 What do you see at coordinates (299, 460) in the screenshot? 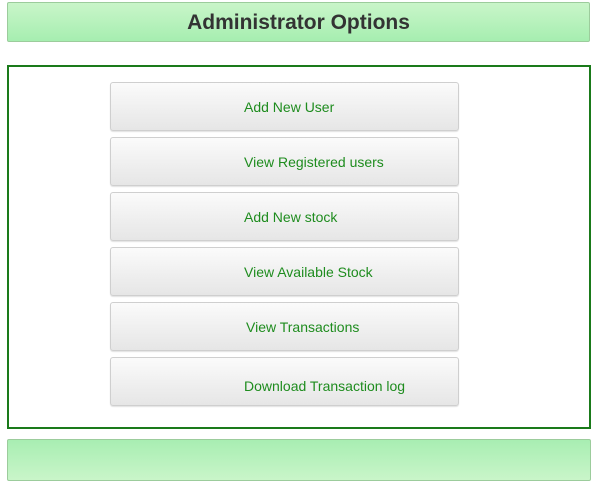
I see `footer-bar` at bounding box center [299, 460].